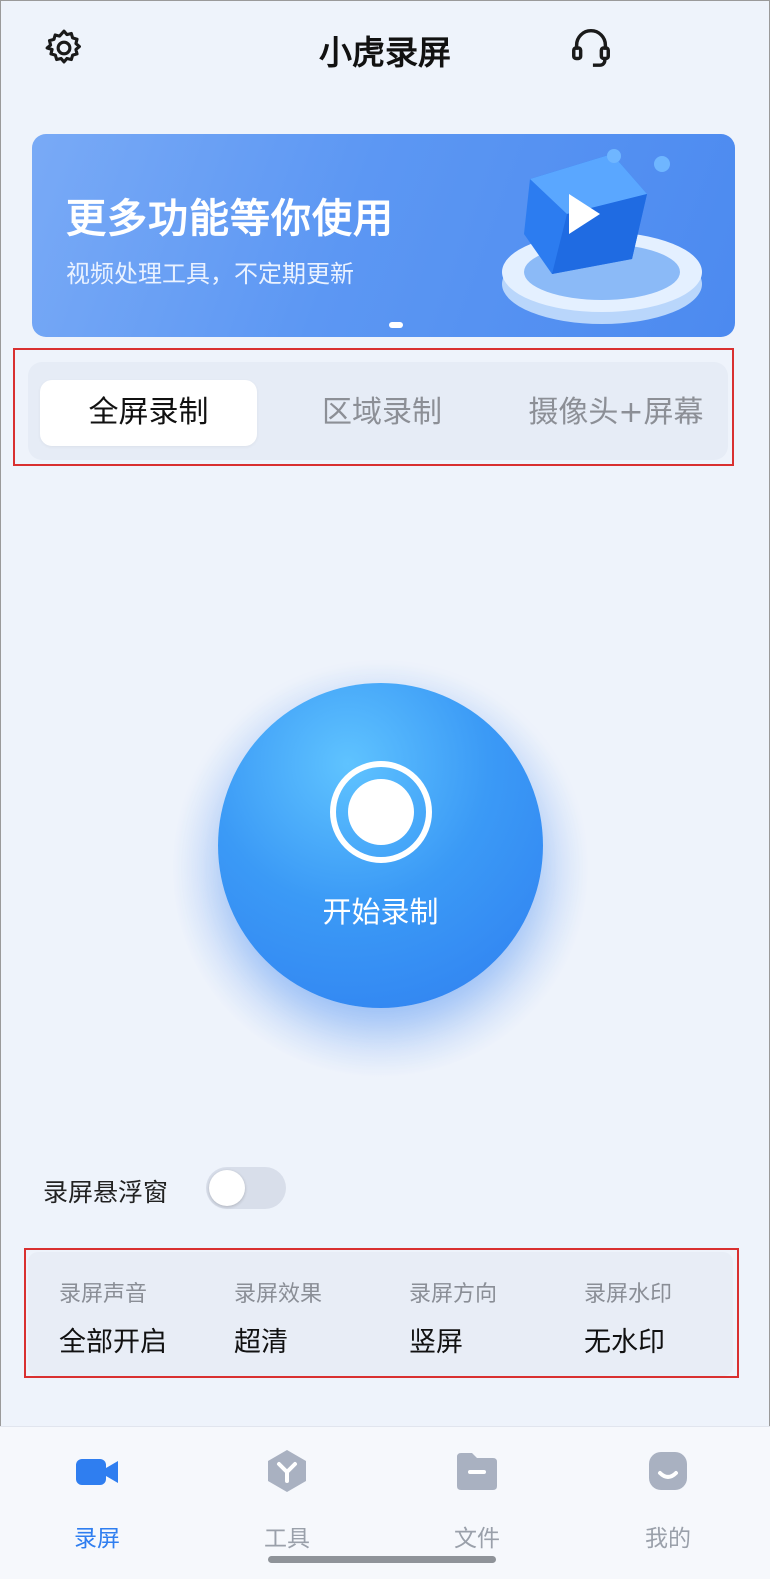 The image size is (770, 1579). What do you see at coordinates (477, 1539) in the screenshot?
I see `nav-files-label: 文件` at bounding box center [477, 1539].